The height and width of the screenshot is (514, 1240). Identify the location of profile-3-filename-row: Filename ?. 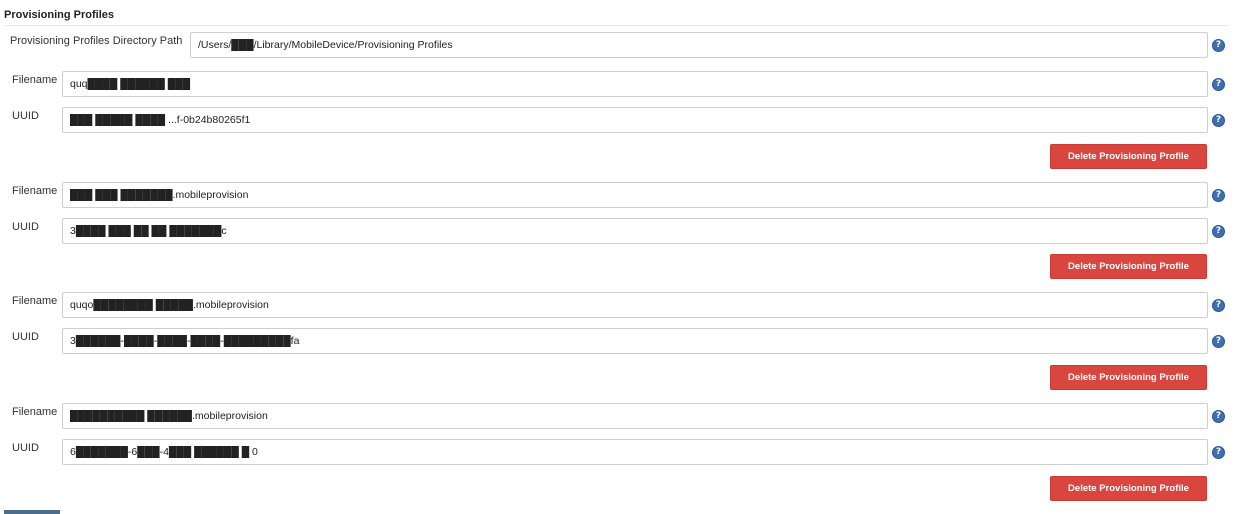
(620, 306).